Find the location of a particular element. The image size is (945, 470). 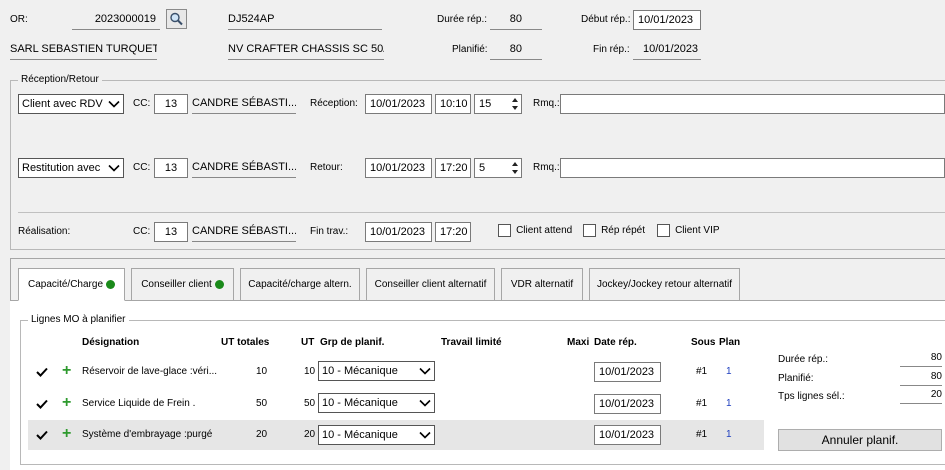

col-travail-limite: Travail limité is located at coordinates (471, 342).